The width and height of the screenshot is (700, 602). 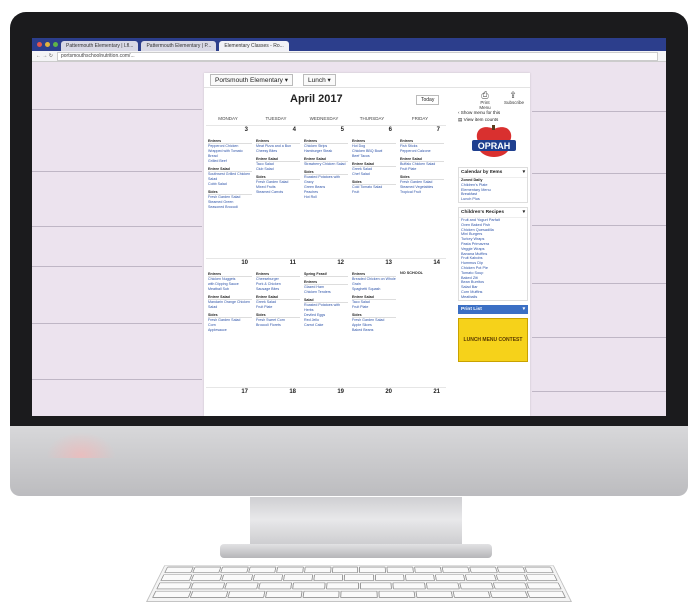 I want to click on menu-item-link: Cheesy Bites, so click(x=278, y=151).